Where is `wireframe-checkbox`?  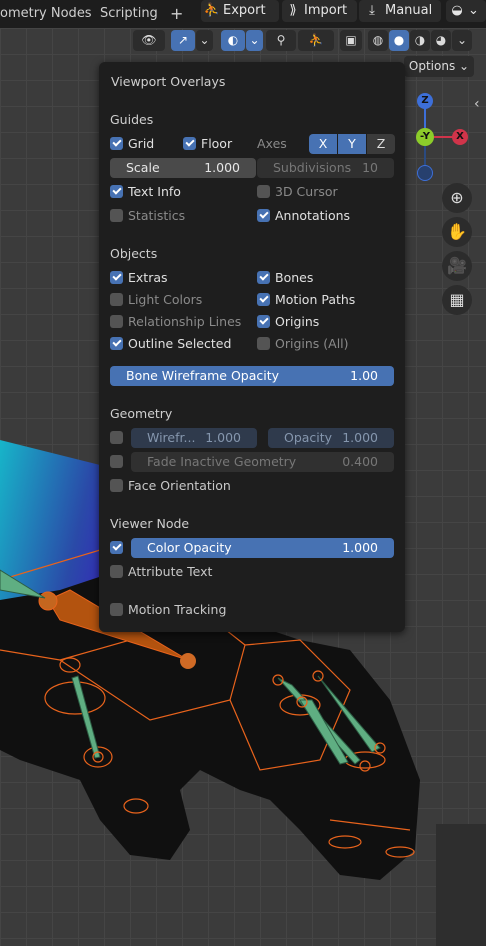
wireframe-checkbox is located at coordinates (119, 437).